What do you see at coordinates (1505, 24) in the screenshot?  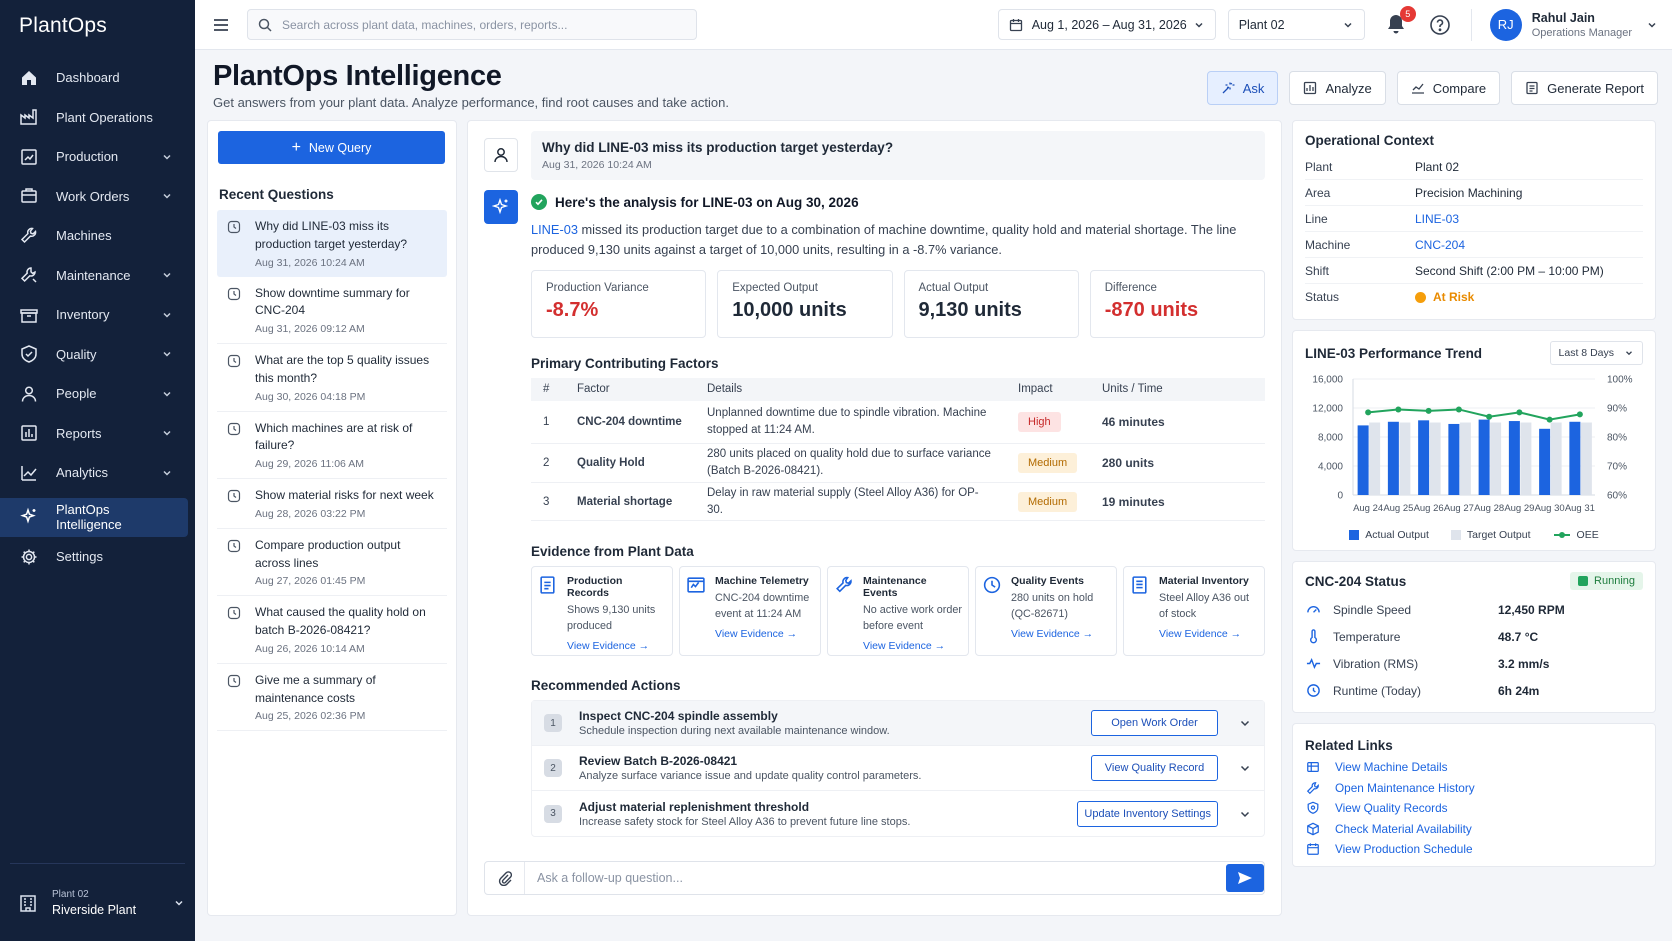 I see `avatar: RJ` at bounding box center [1505, 24].